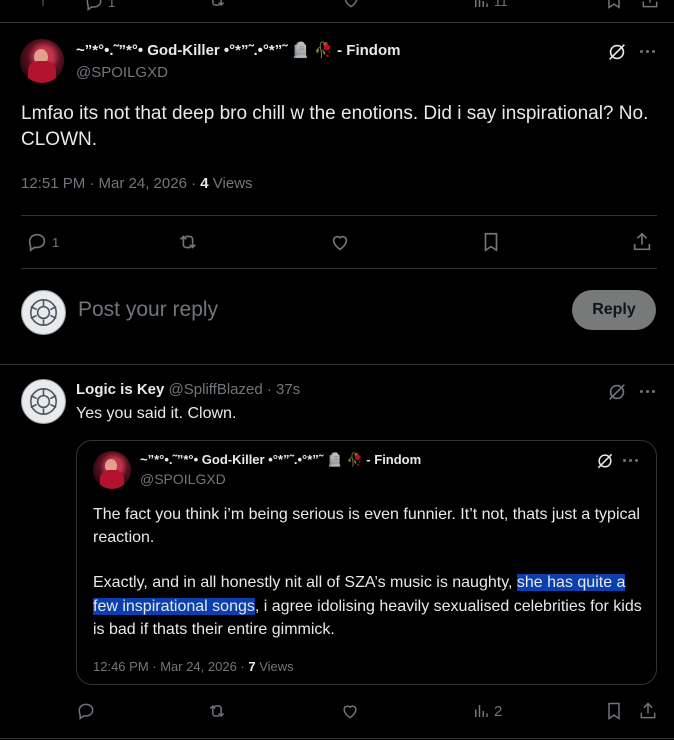  What do you see at coordinates (42, 61) in the screenshot?
I see `author-avatar` at bounding box center [42, 61].